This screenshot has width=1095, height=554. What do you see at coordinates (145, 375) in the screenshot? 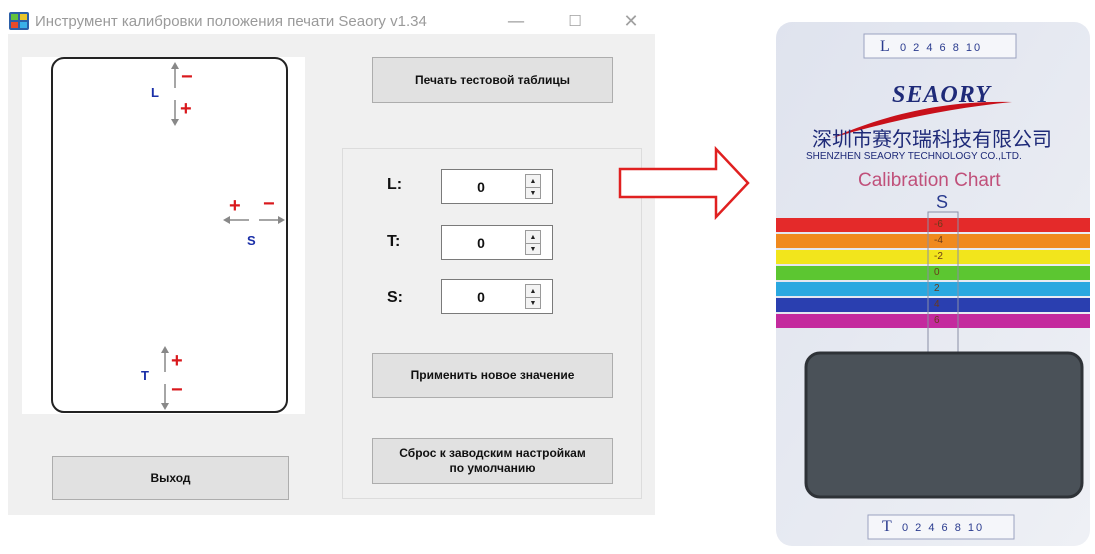
I see `t-axis-label: T` at bounding box center [145, 375].